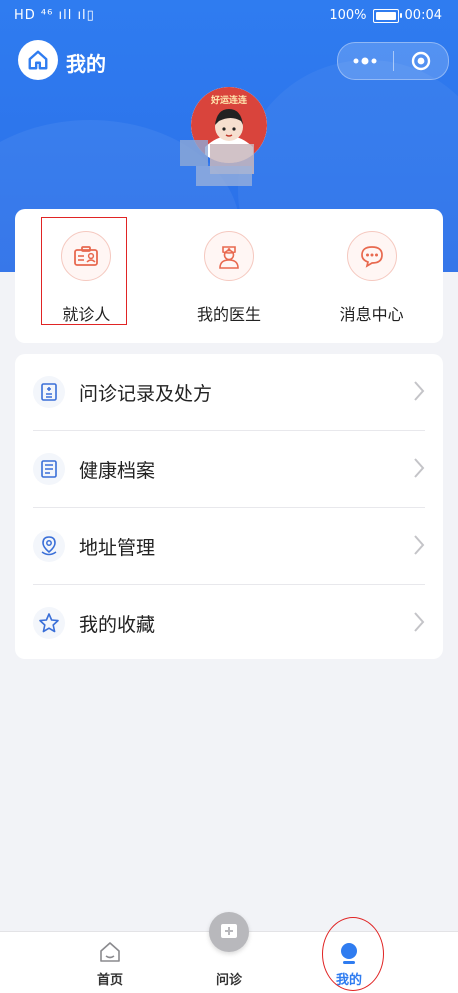 This screenshot has height=993, width=458. Describe the element at coordinates (371, 314) in the screenshot. I see `quick-action-label: 消息中心` at that location.